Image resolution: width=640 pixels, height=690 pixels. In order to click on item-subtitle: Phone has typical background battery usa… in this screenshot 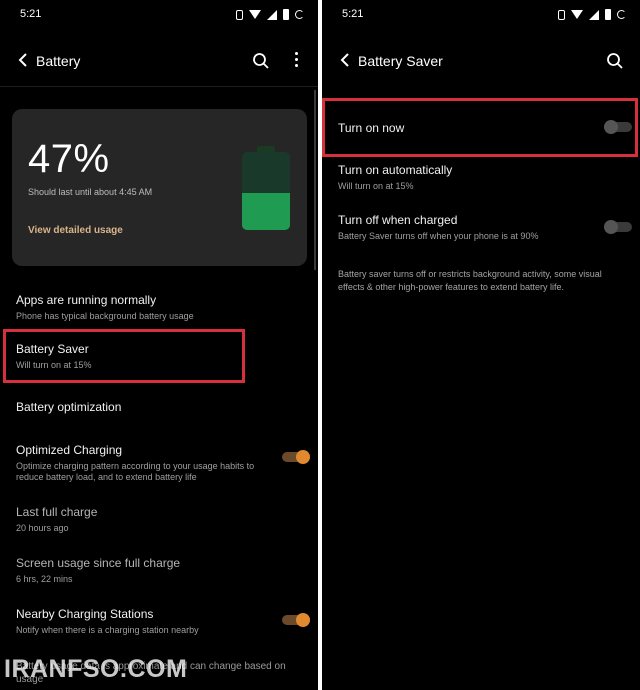, I will do `click(105, 316)`.